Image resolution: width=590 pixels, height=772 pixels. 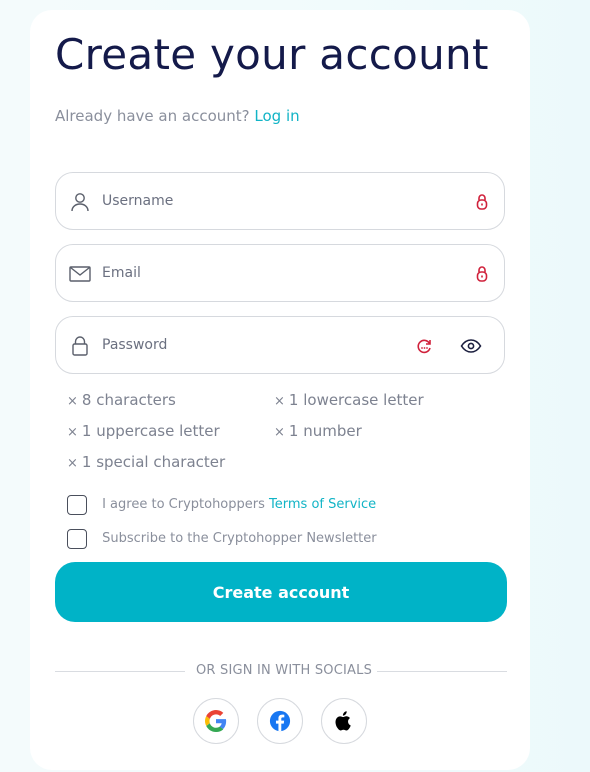 What do you see at coordinates (80, 346) in the screenshot?
I see `padlock-icon` at bounding box center [80, 346].